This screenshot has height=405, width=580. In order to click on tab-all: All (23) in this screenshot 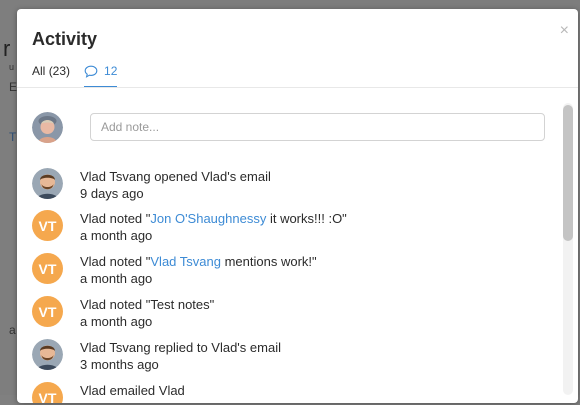, I will do `click(51, 75)`.